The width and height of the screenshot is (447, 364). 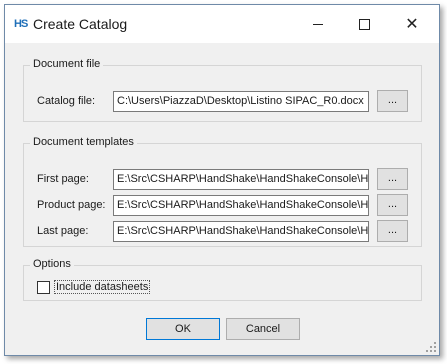 What do you see at coordinates (263, 329) in the screenshot?
I see `cancel-button: Cancel` at bounding box center [263, 329].